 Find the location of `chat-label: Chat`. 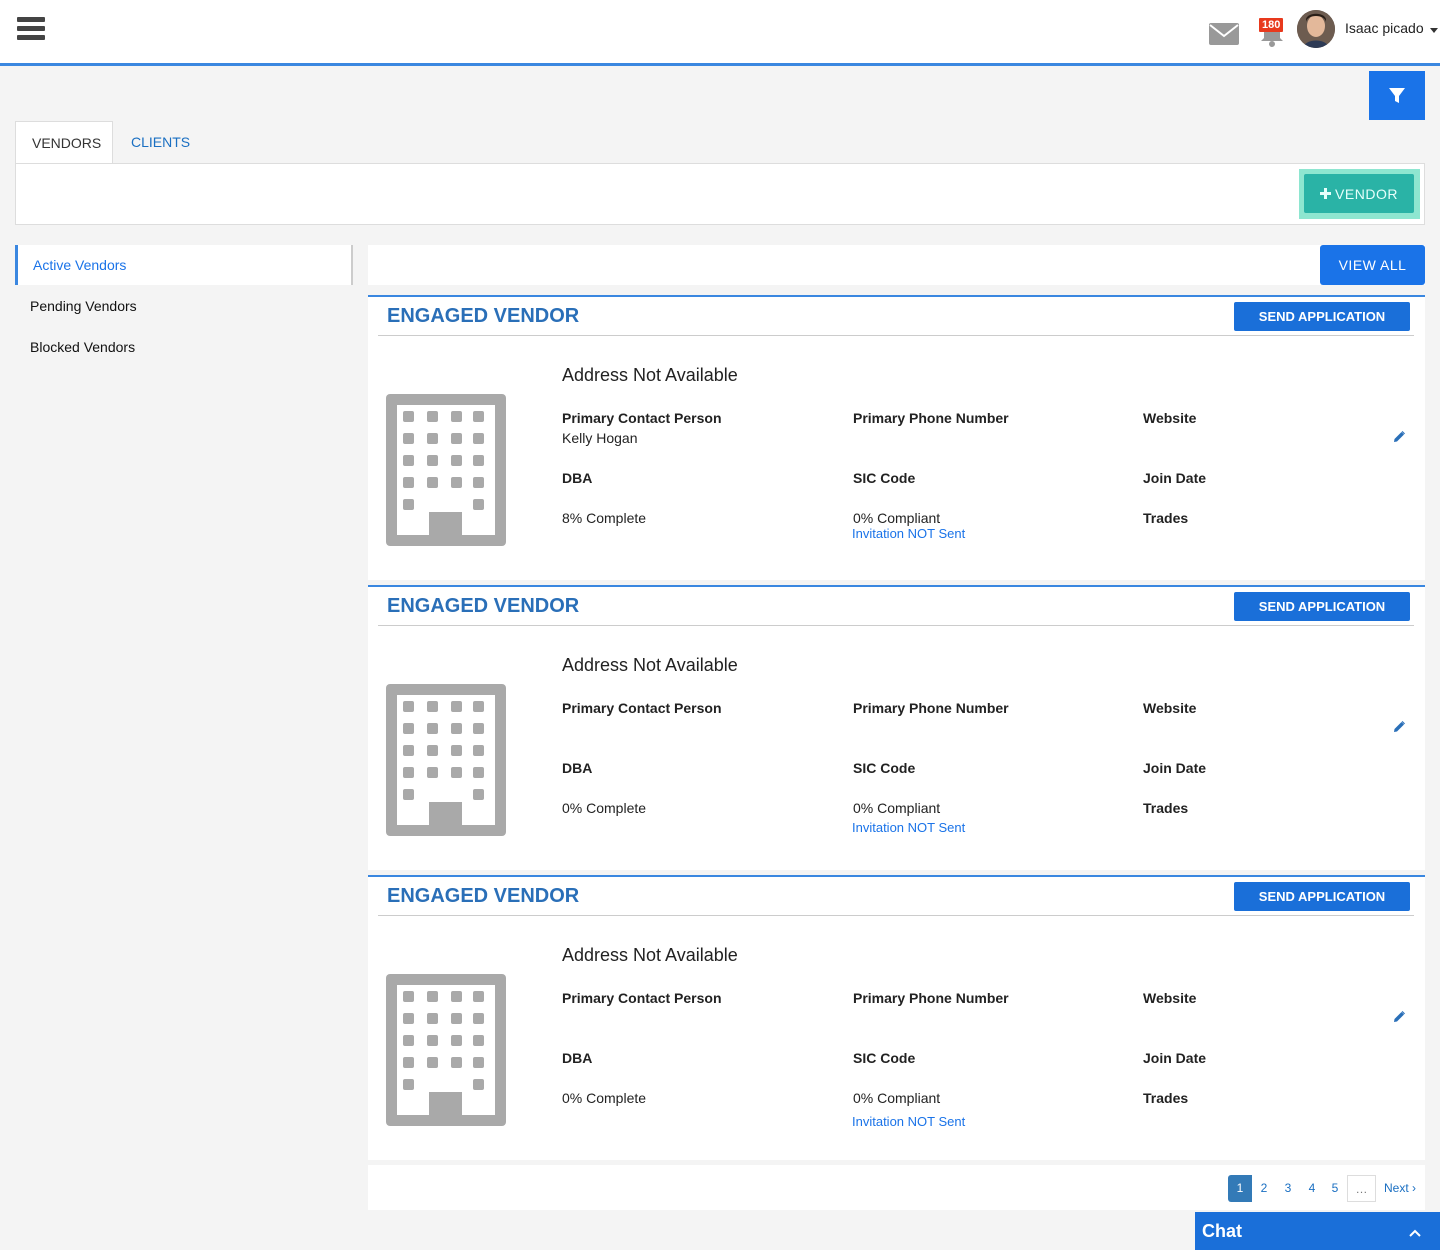

chat-label: Chat is located at coordinates (1222, 1231).